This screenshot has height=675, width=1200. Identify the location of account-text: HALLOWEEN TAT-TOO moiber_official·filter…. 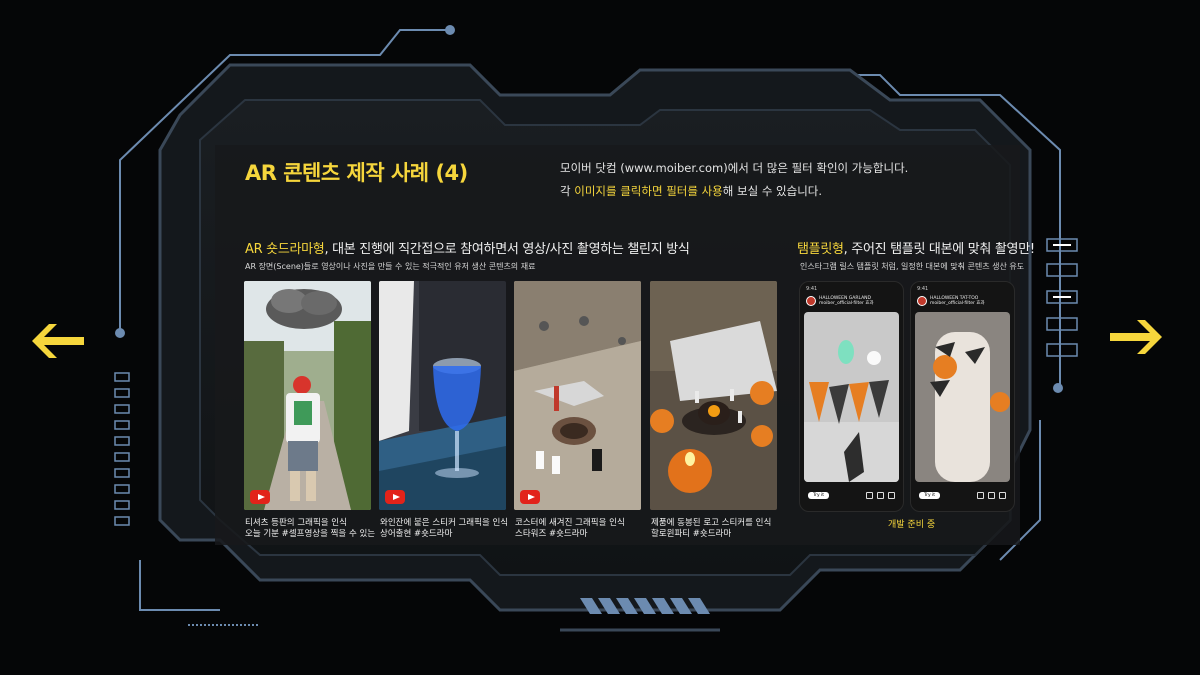
(957, 301).